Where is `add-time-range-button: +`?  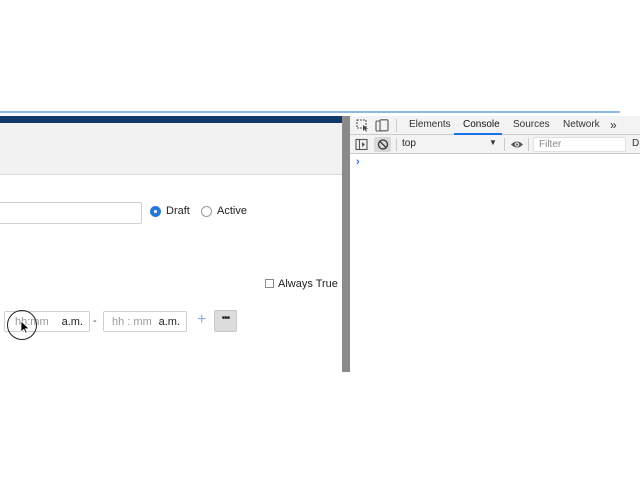
add-time-range-button: + is located at coordinates (201, 320).